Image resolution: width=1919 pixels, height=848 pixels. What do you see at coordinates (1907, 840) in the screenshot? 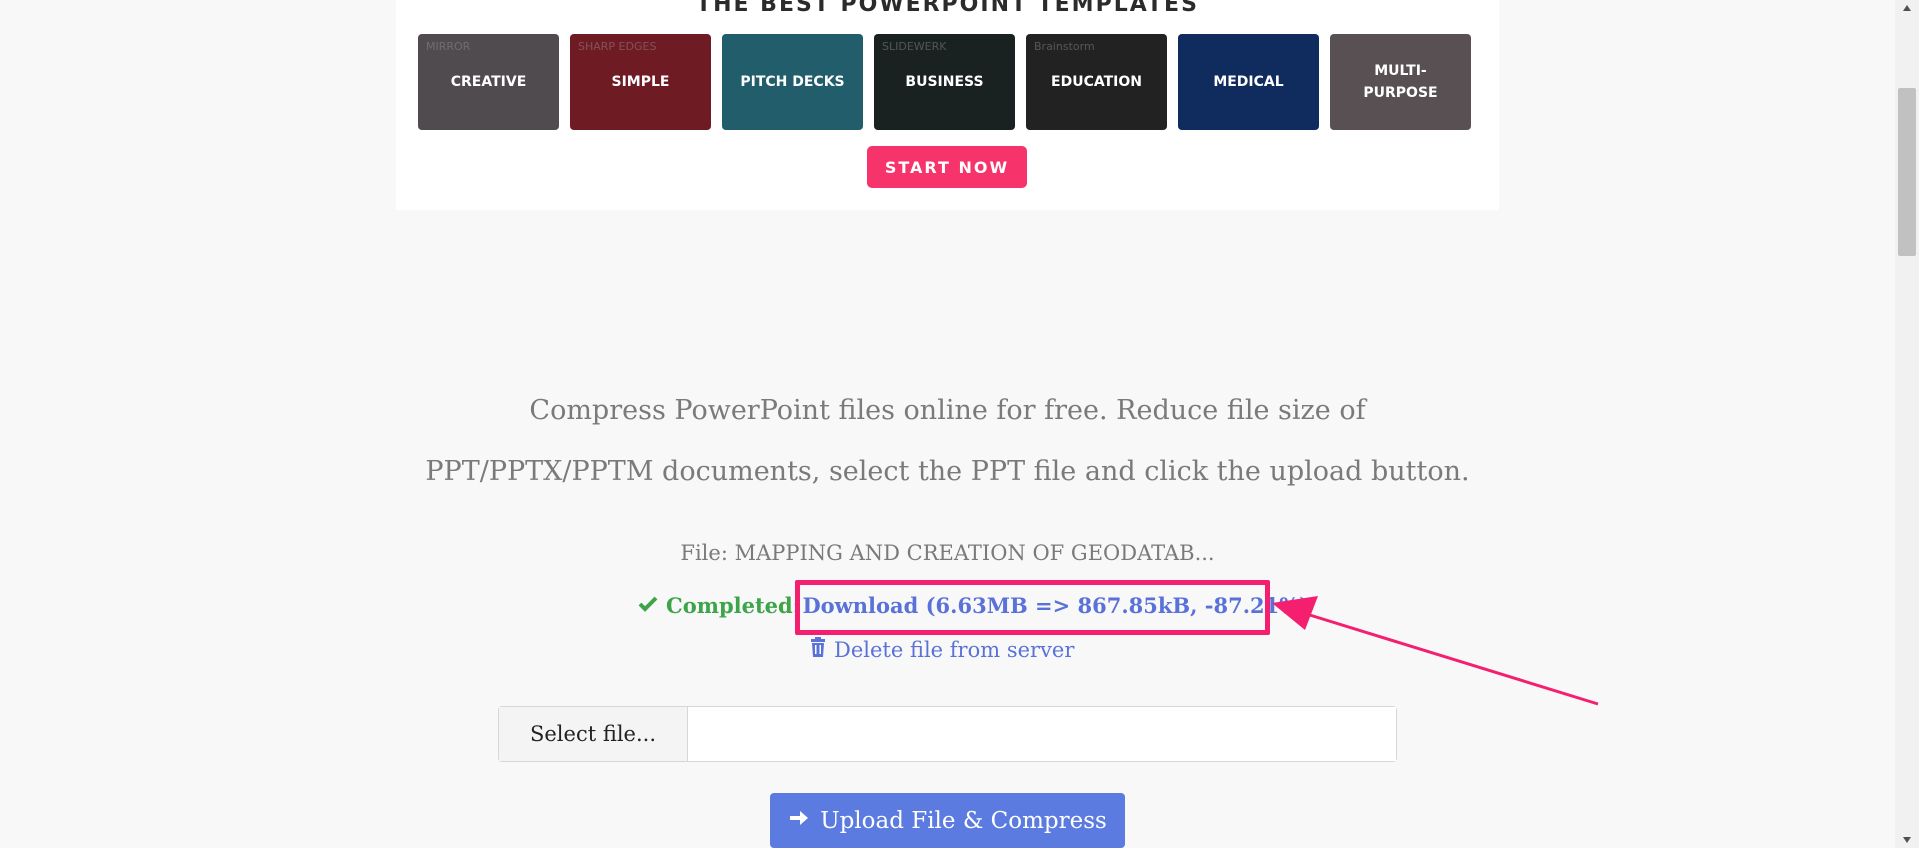
I see `scroll-down-icon` at bounding box center [1907, 840].